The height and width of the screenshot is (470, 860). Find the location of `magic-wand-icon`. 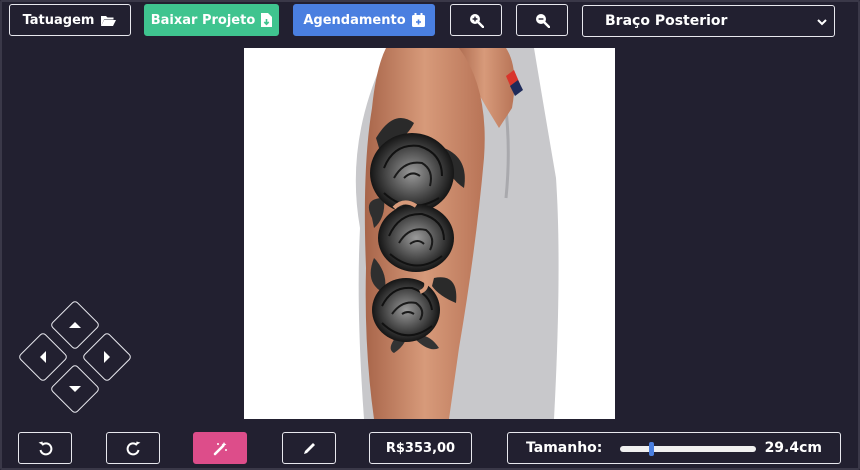

magic-wand-icon is located at coordinates (220, 448).